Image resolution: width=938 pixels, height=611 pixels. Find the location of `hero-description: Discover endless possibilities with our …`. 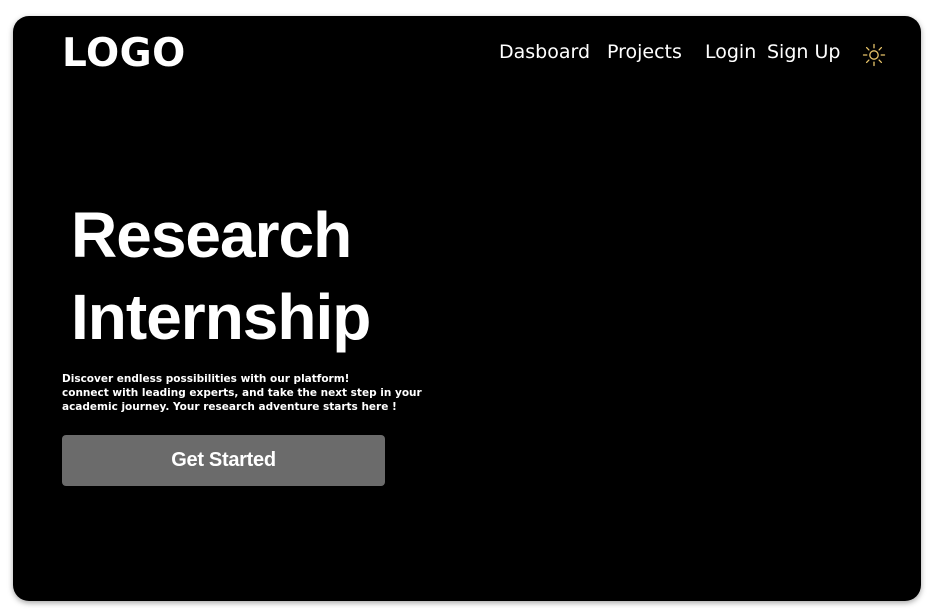

hero-description: Discover endless possibilities with our … is located at coordinates (242, 393).